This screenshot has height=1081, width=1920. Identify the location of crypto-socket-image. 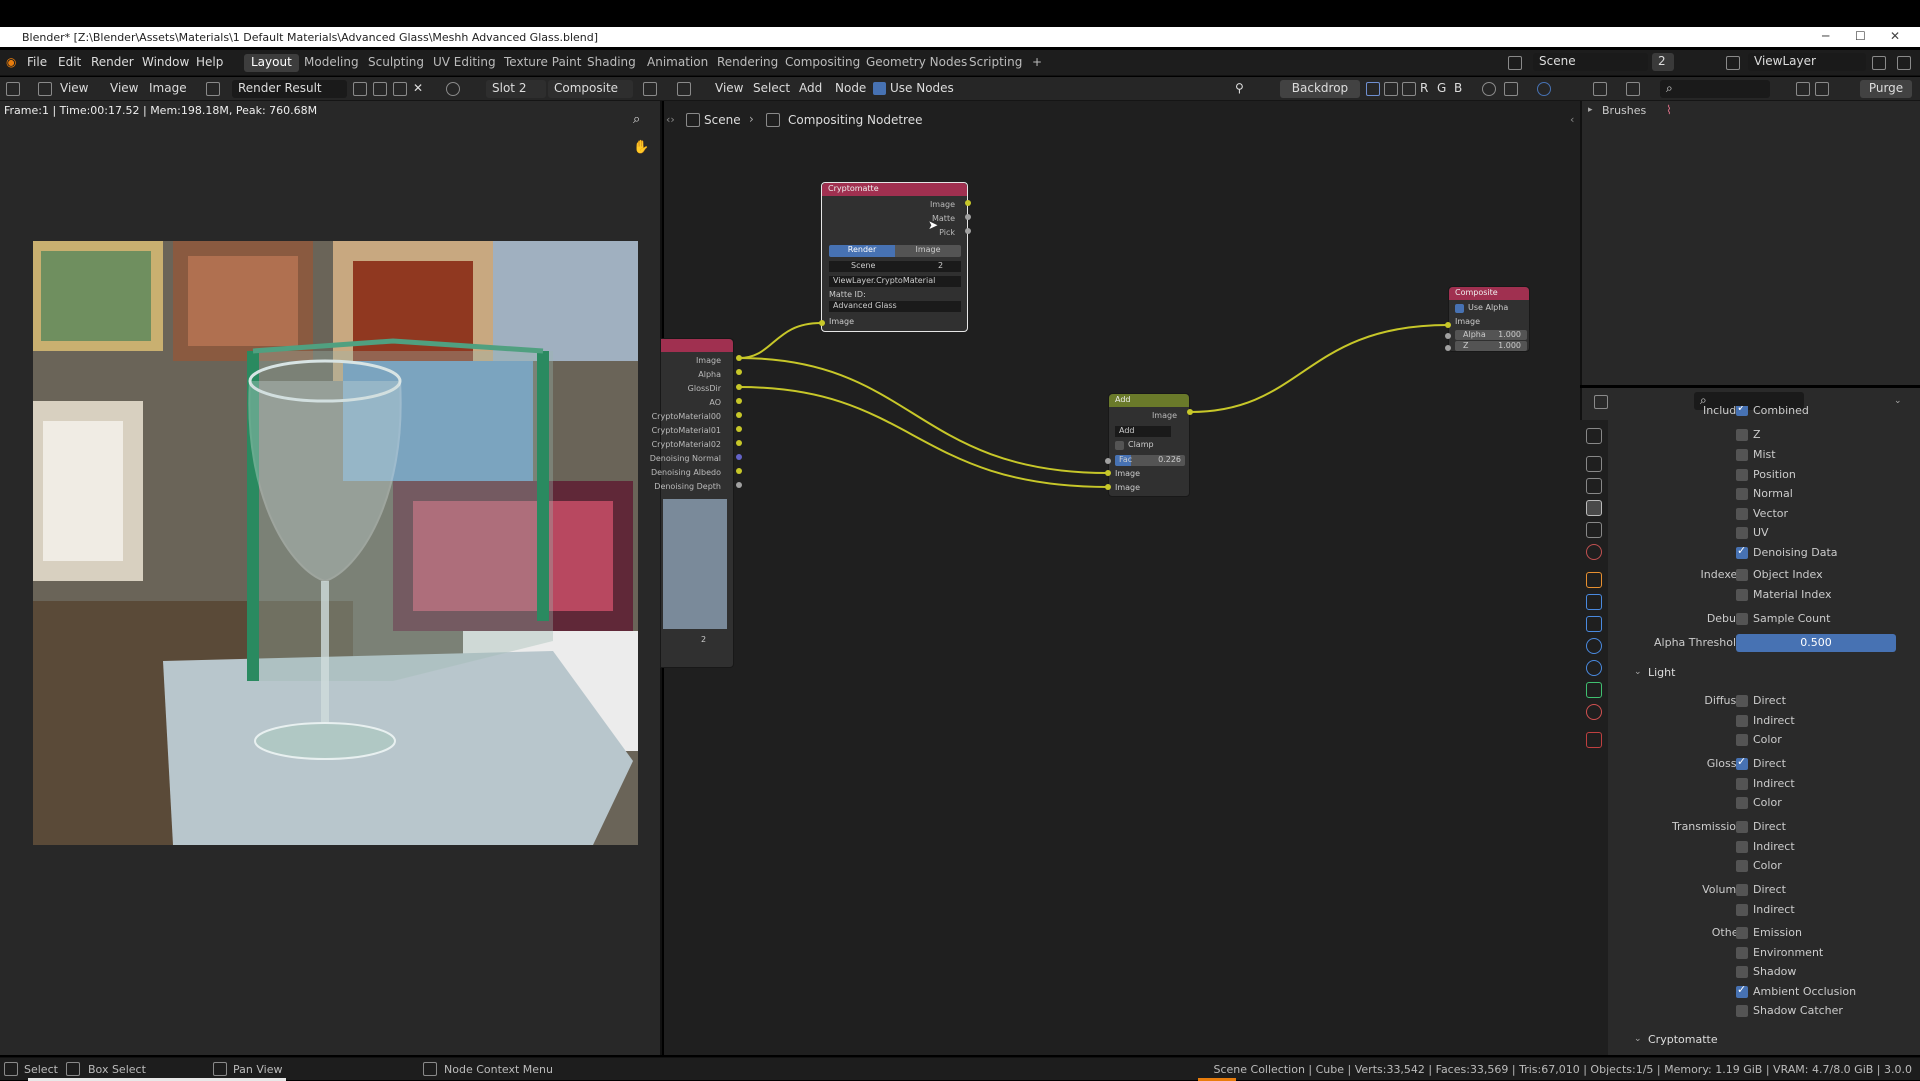
(968, 203).